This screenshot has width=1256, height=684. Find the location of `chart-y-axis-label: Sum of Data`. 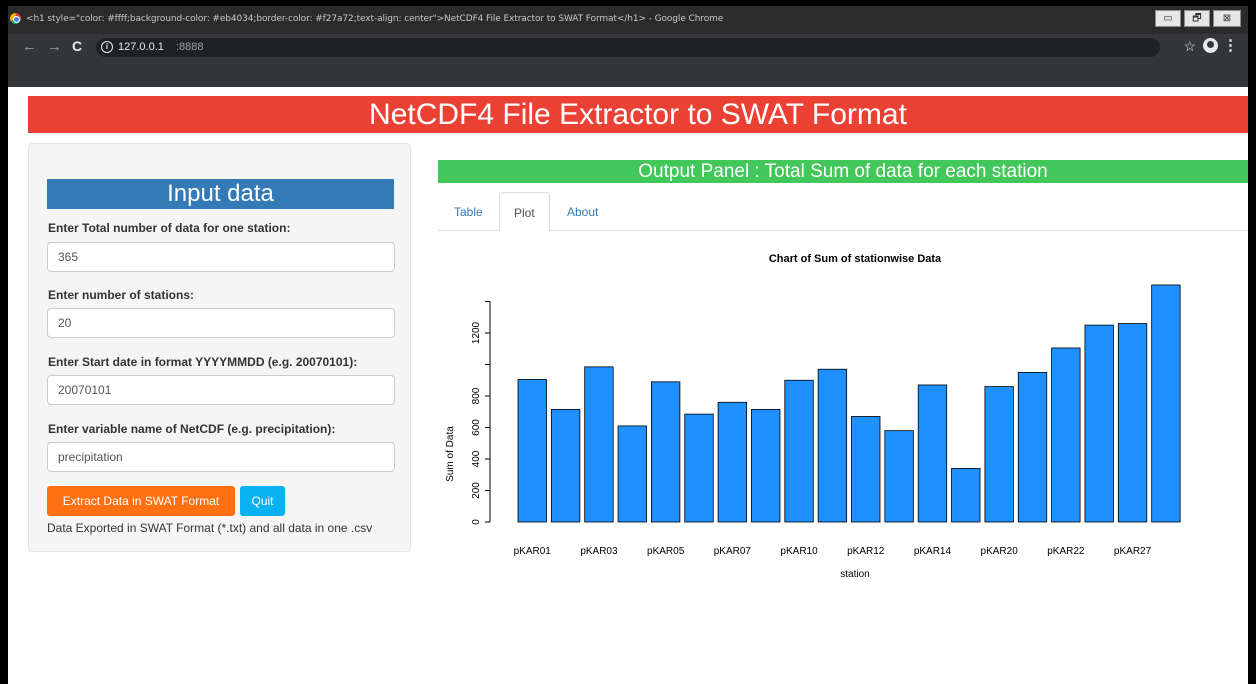

chart-y-axis-label: Sum of Data is located at coordinates (450, 454).